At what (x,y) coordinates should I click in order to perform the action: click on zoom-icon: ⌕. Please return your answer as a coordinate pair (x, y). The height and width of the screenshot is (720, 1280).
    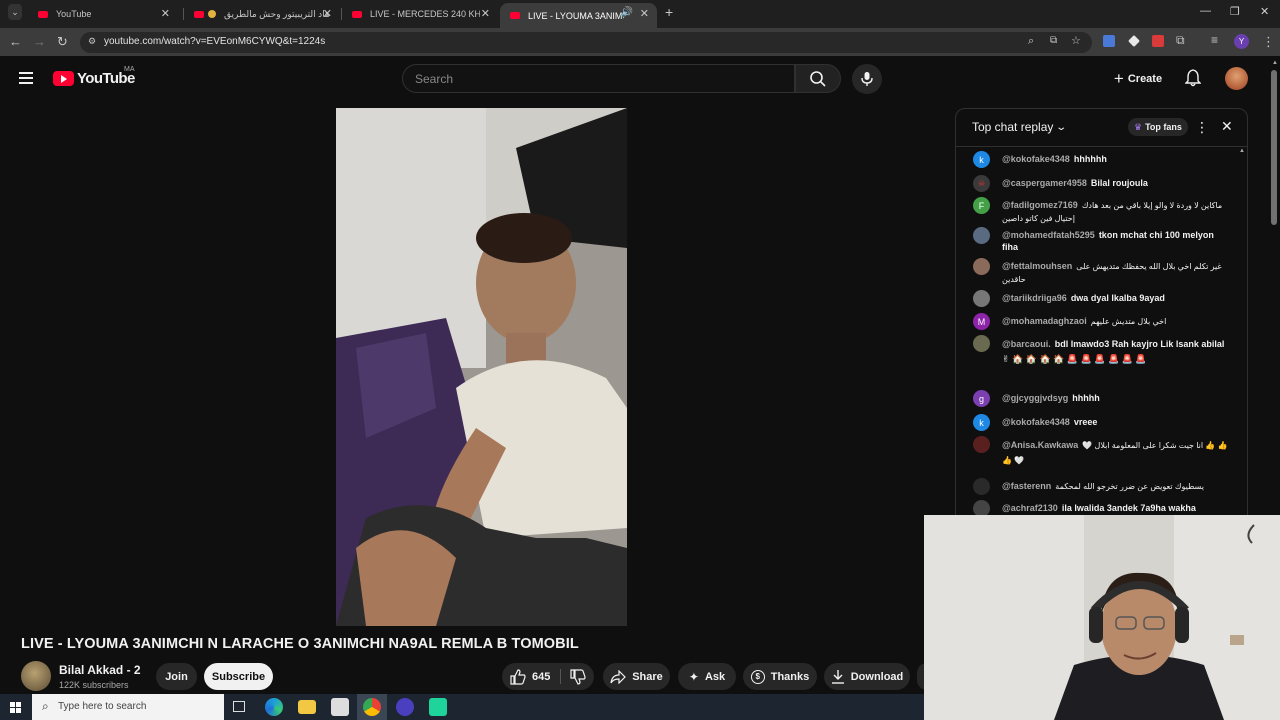
    Looking at the image, I should click on (1031, 41).